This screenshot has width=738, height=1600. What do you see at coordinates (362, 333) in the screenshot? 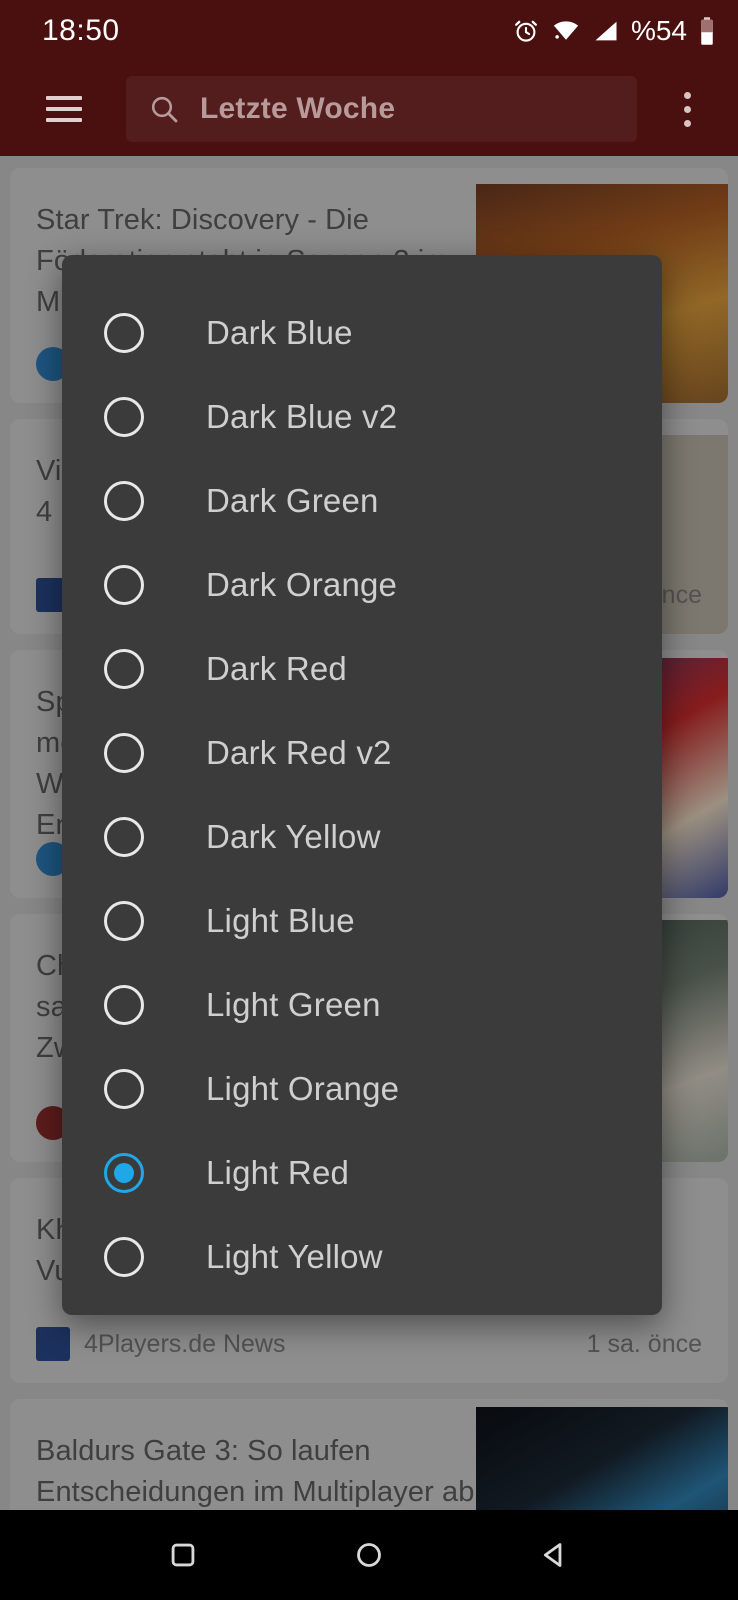
I see `theme-option-dark-blue: Dark Blue` at bounding box center [362, 333].